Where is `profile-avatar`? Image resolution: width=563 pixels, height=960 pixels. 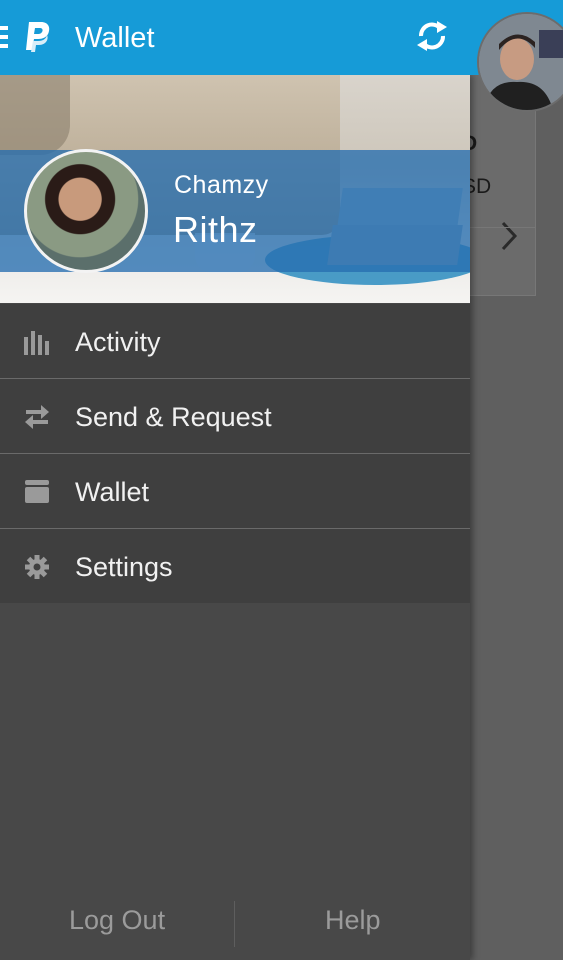 profile-avatar is located at coordinates (86, 211).